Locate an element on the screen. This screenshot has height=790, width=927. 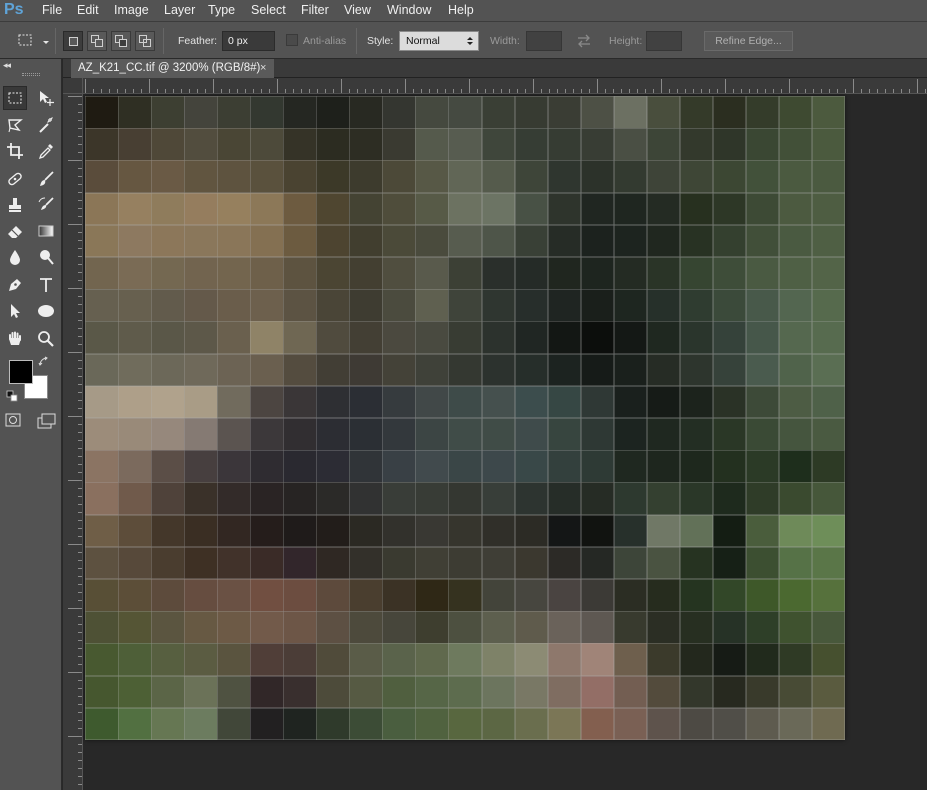
menu-filter: Filter is located at coordinates (315, 10).